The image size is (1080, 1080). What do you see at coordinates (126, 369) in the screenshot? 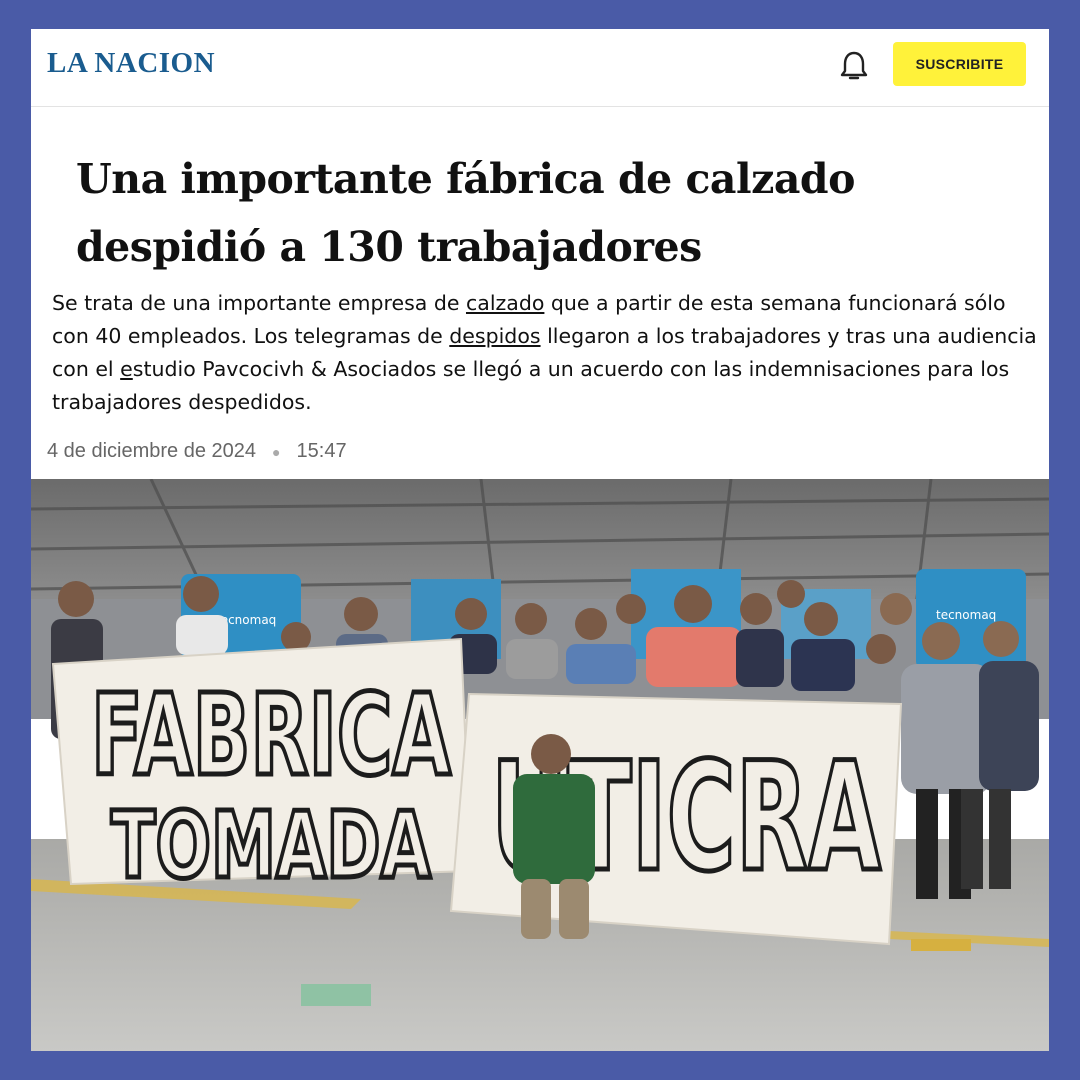
I see `link-estudio: e` at bounding box center [126, 369].